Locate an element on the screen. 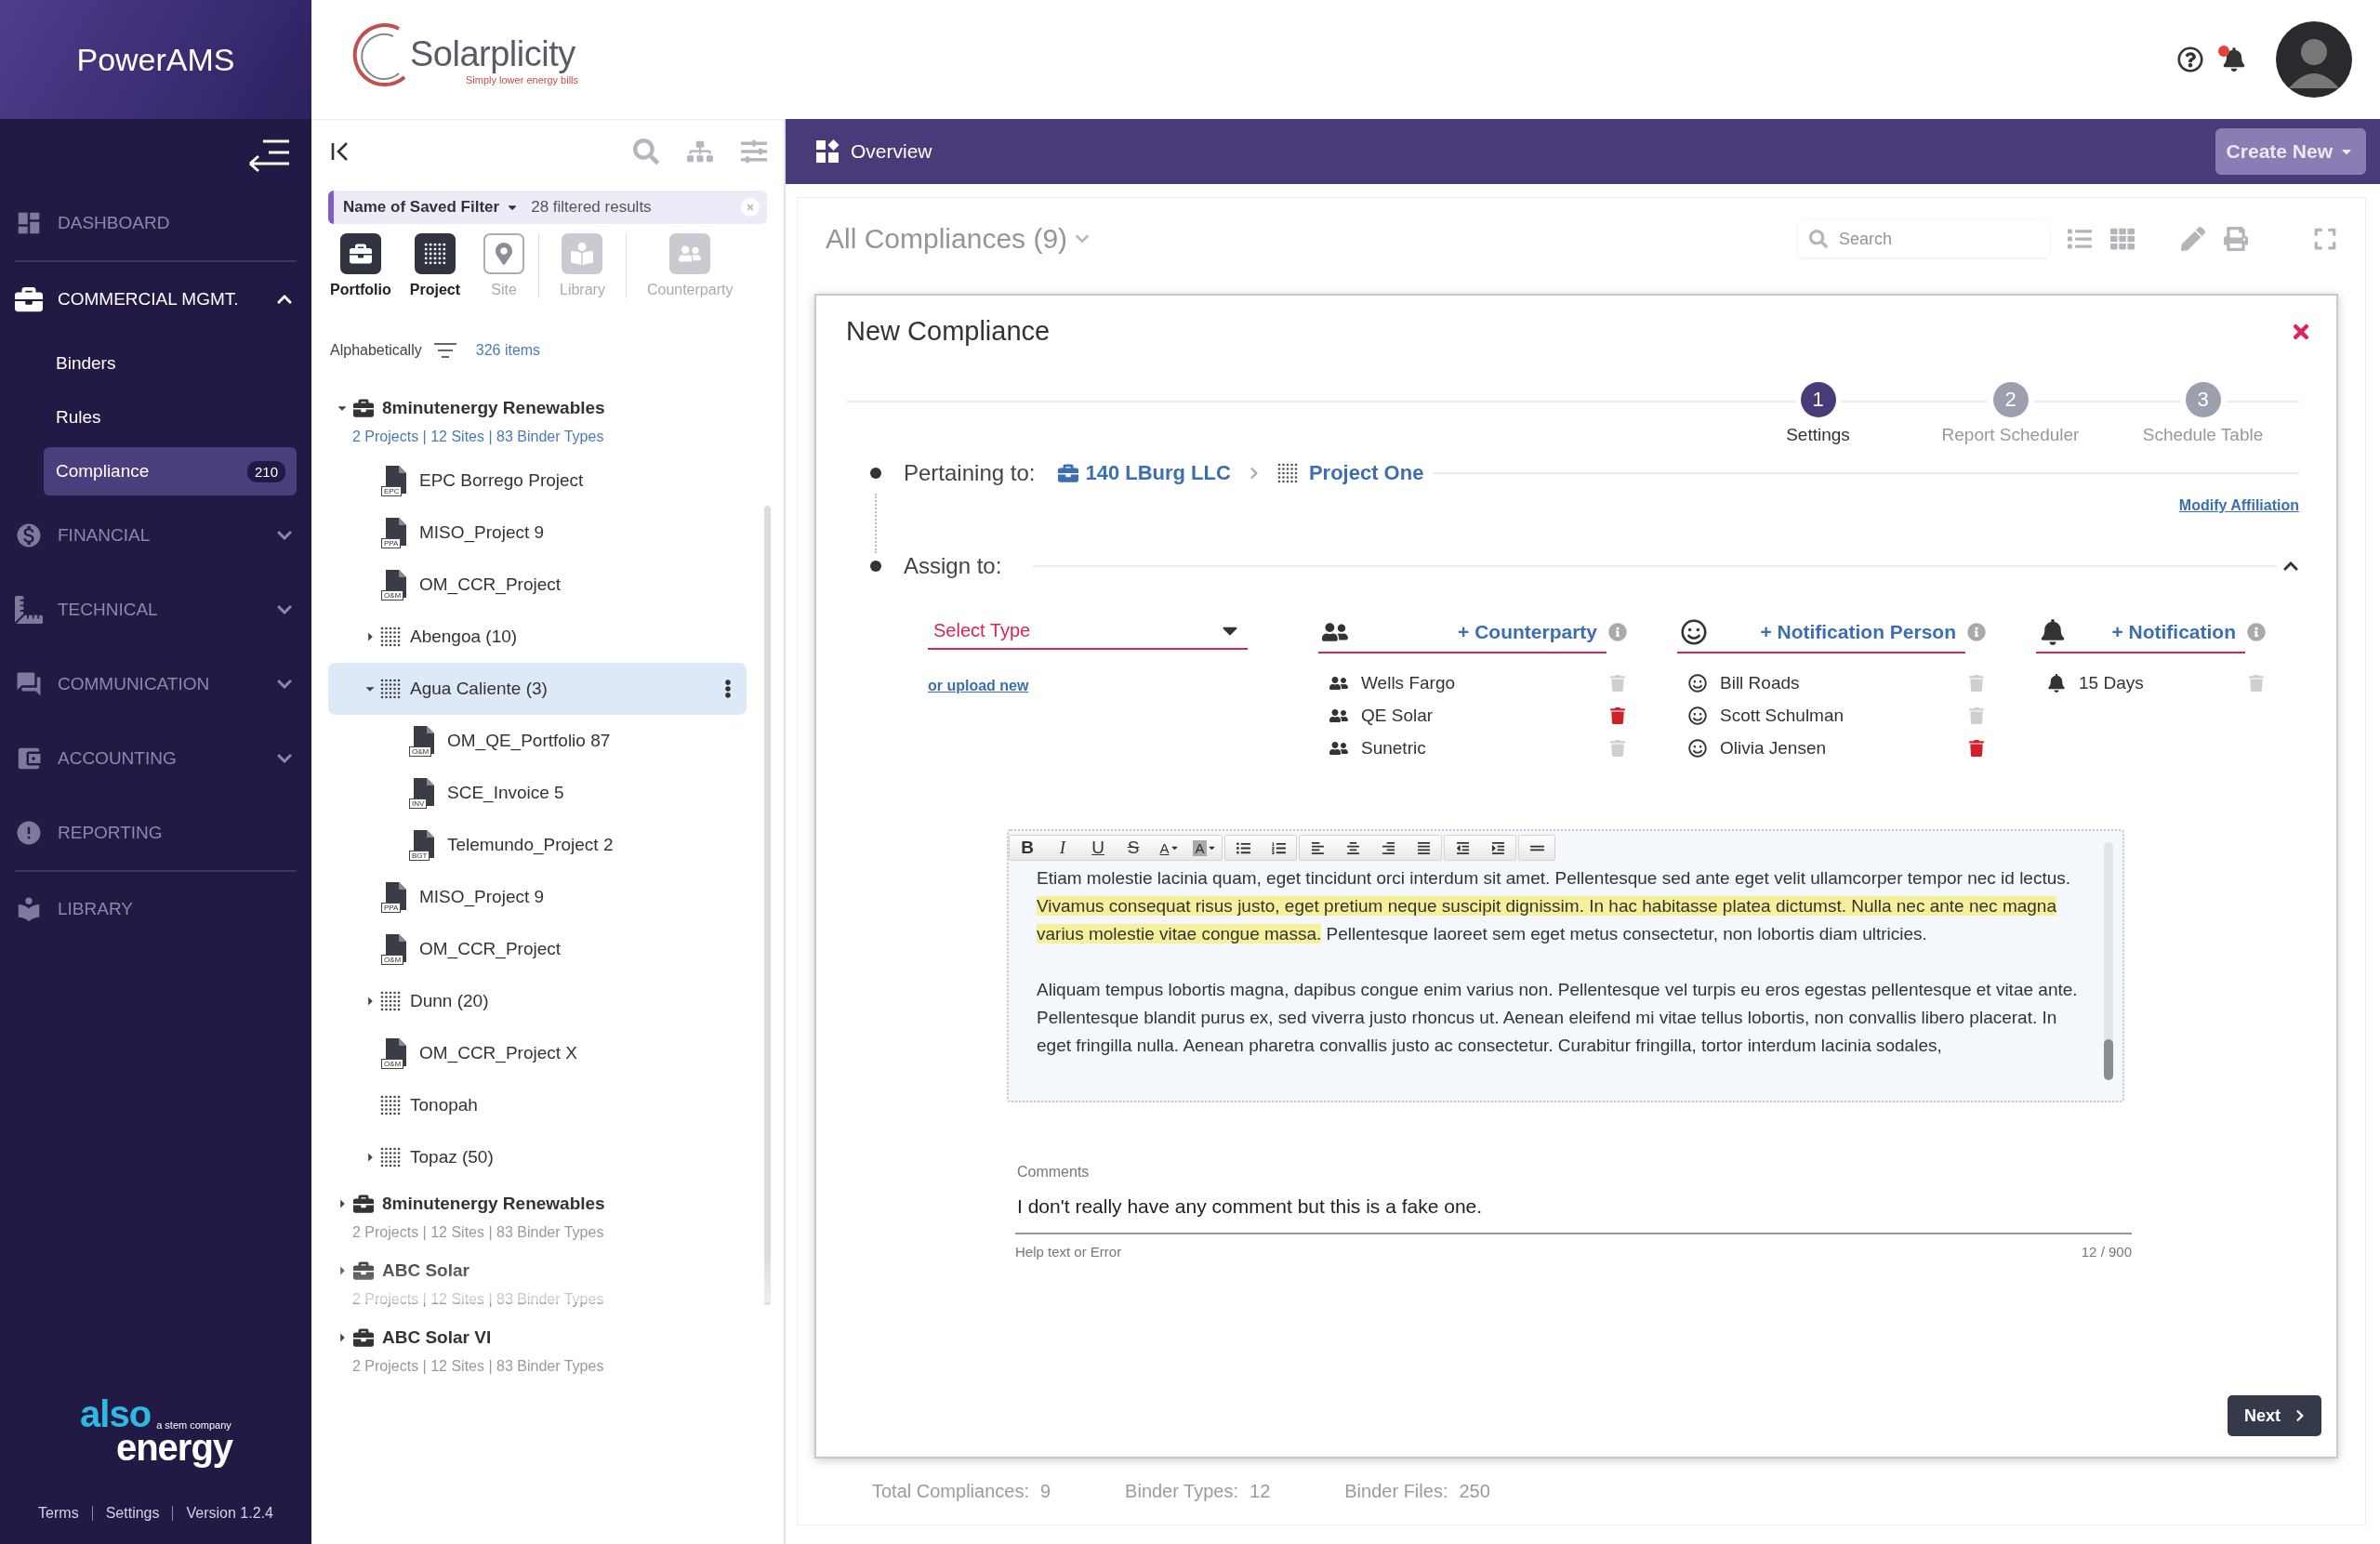 This screenshot has width=2380, height=1544. add-button: + Notification Person is located at coordinates (1858, 632).